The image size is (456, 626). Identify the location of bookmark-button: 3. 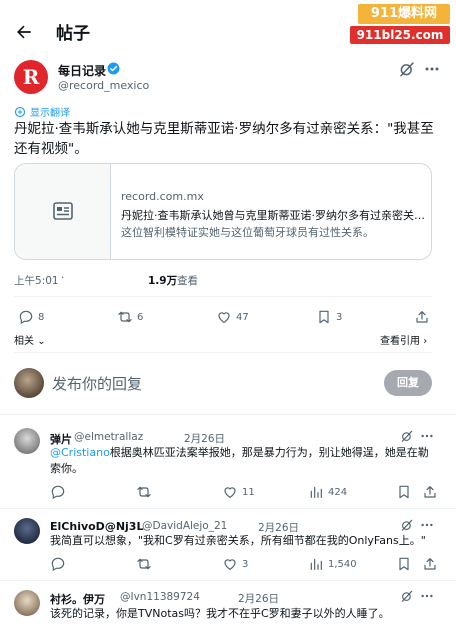
(329, 317).